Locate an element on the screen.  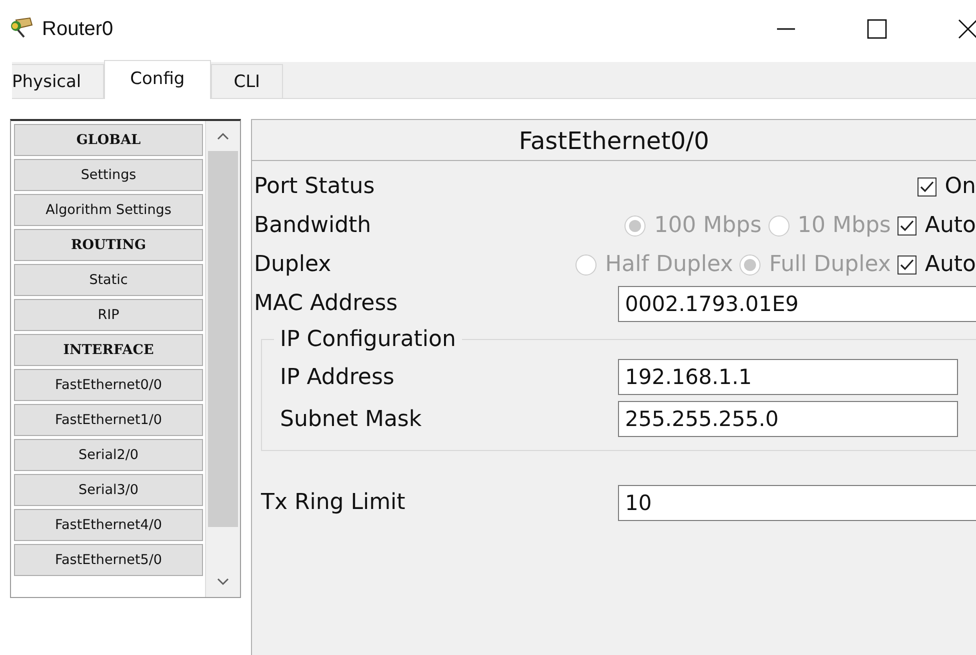
maximize-icon is located at coordinates (877, 29).